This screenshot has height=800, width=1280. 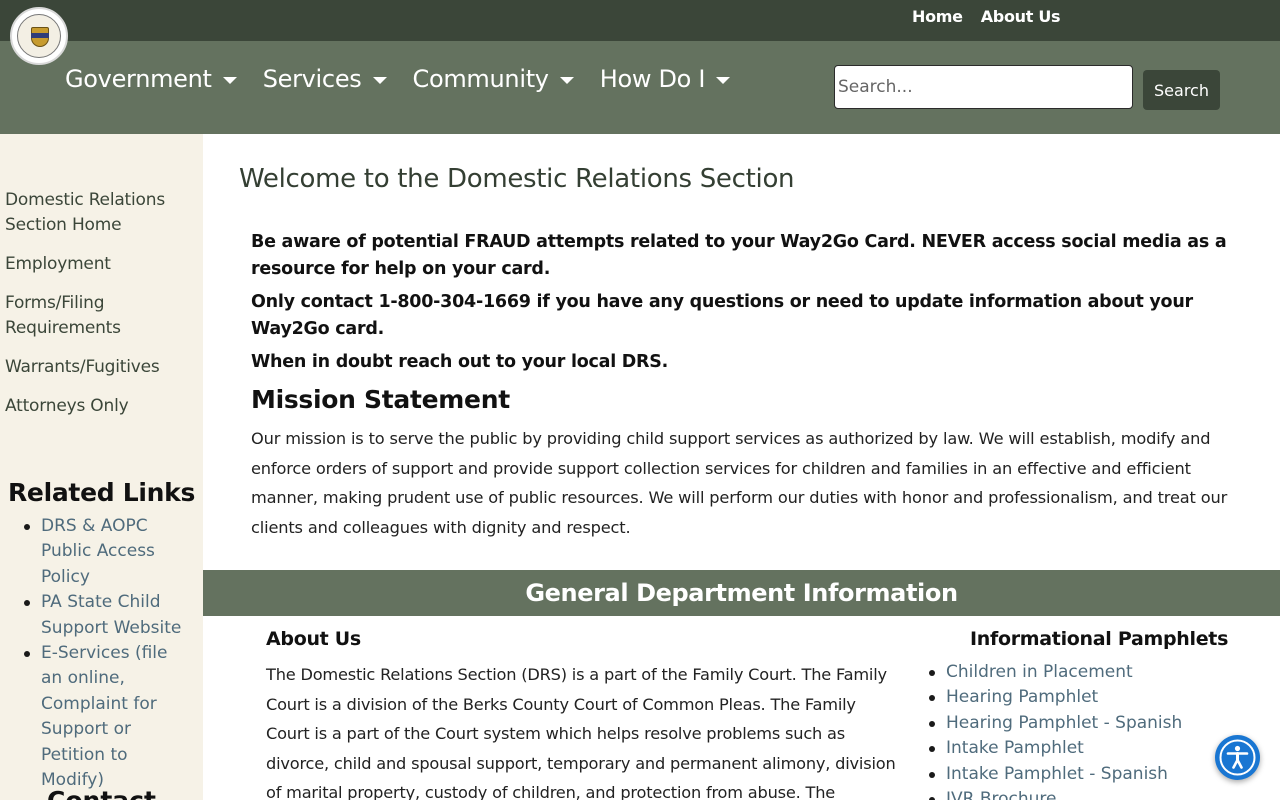 I want to click on main-menu: Government Services Community How Do I, so click(x=410, y=79).